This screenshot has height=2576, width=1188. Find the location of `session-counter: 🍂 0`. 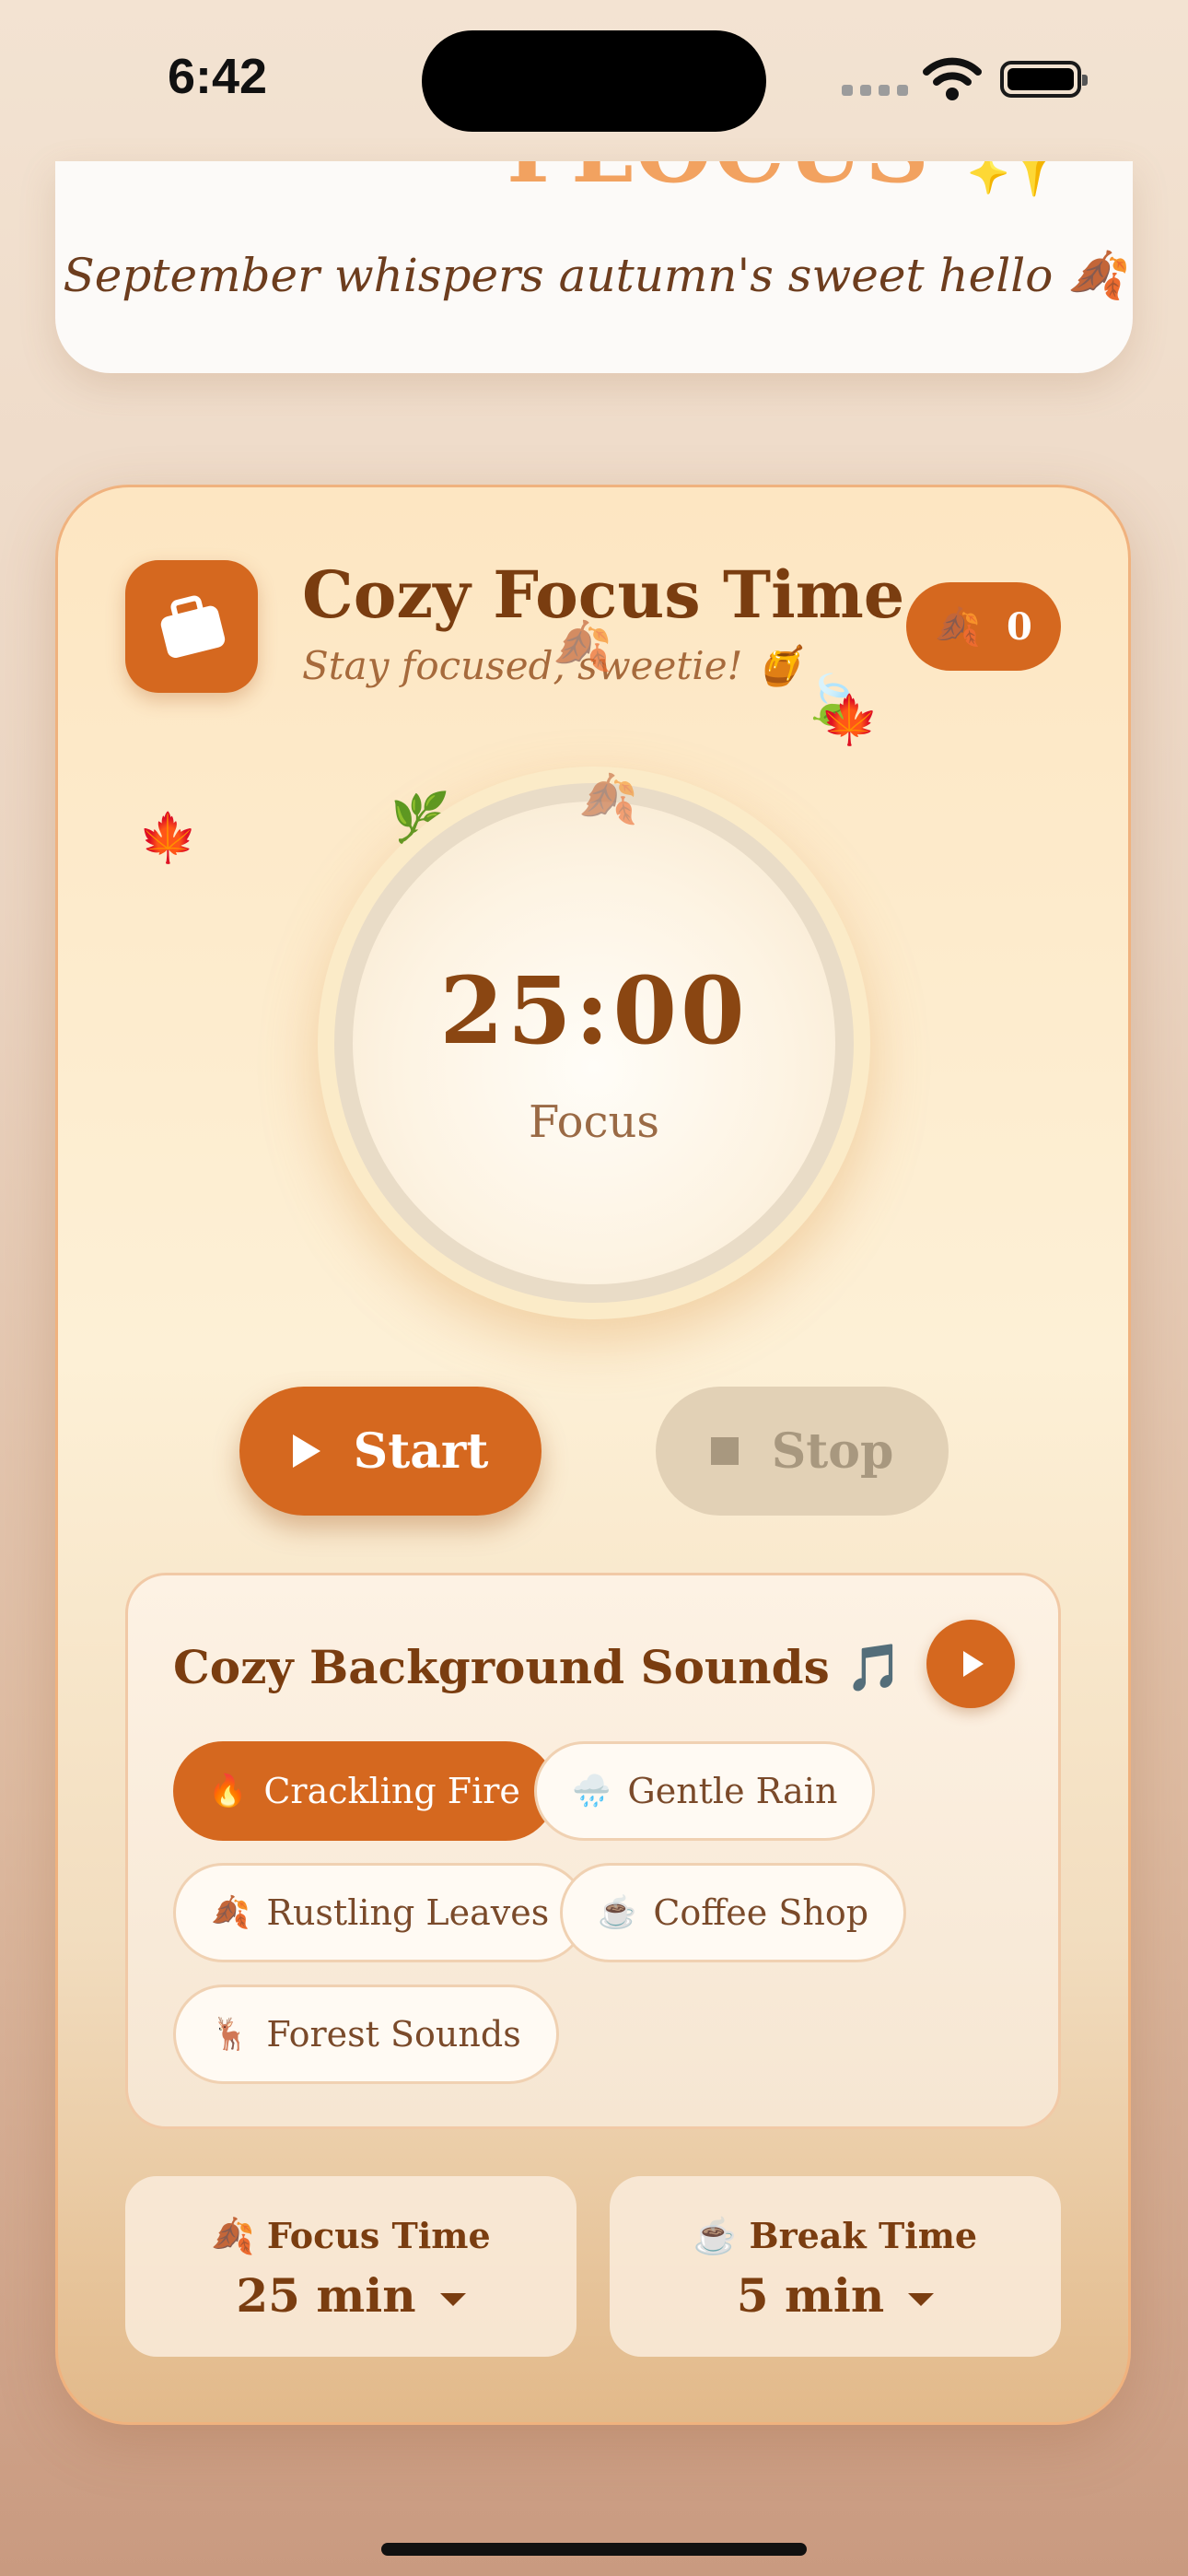

session-counter: 🍂 0 is located at coordinates (983, 626).